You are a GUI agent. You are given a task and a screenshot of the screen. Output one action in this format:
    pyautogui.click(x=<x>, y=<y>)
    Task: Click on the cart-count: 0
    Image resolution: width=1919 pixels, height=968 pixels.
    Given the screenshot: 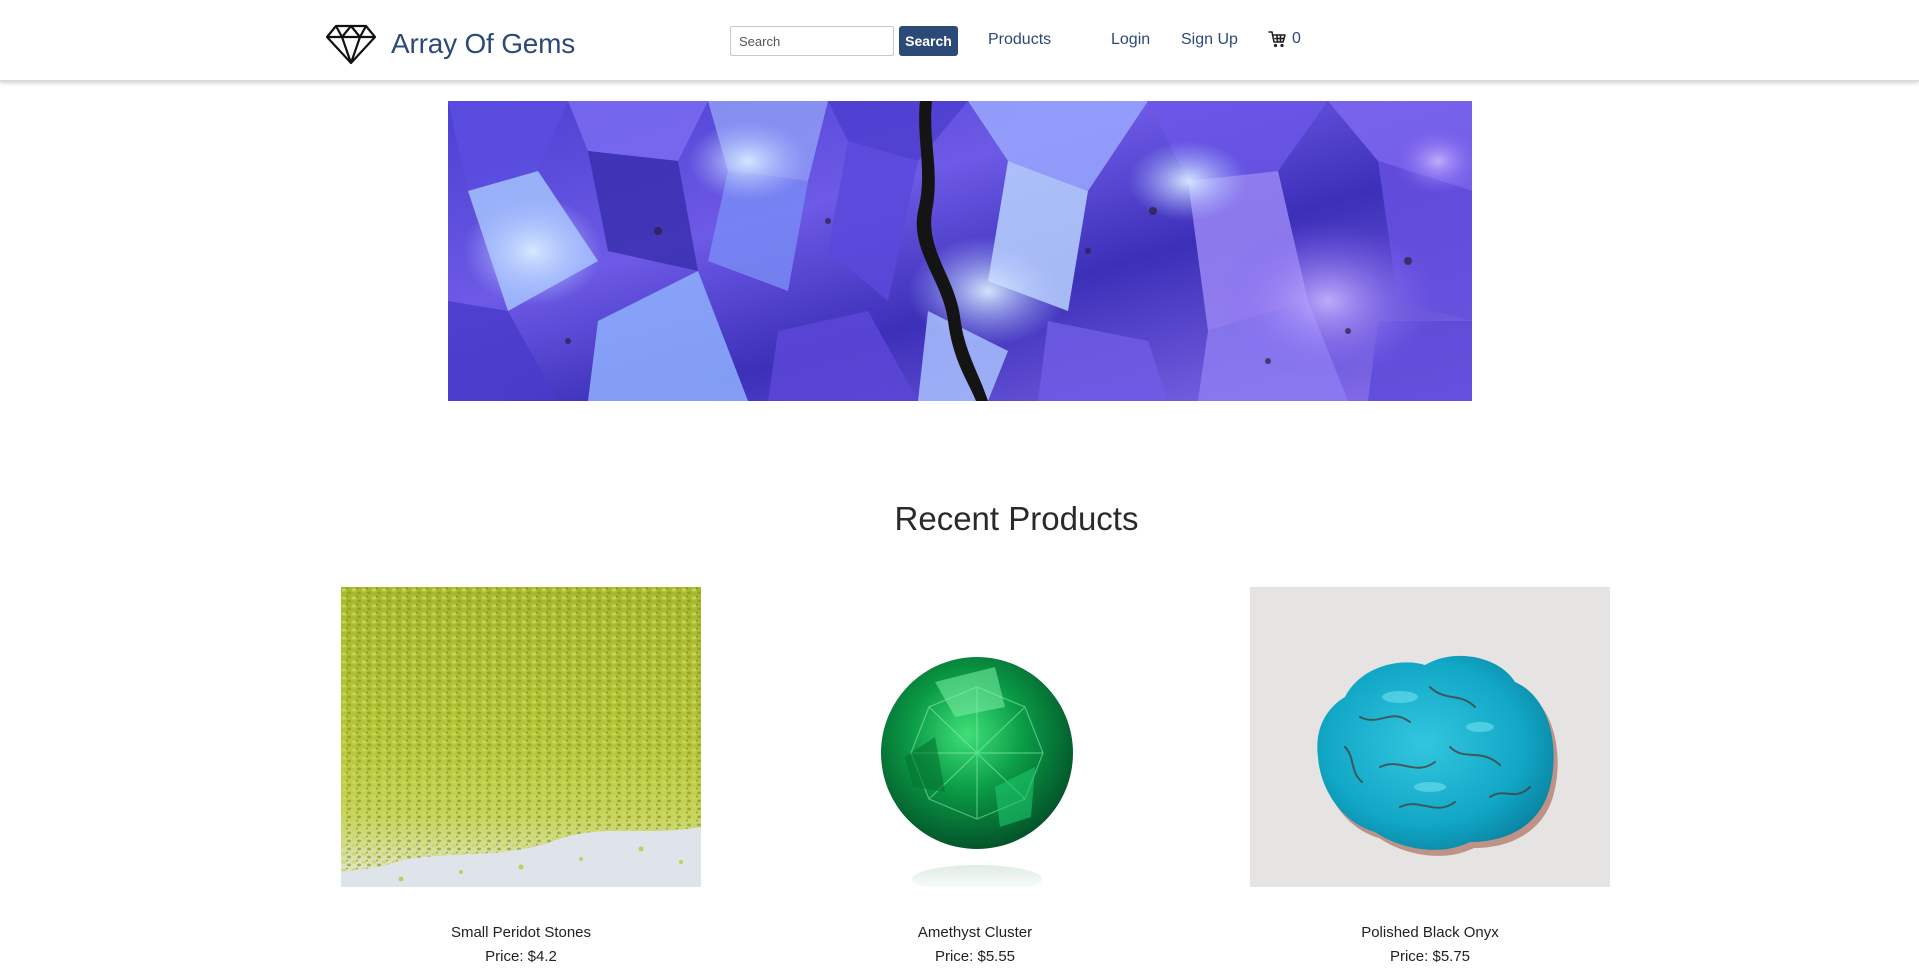 What is the action you would take?
    pyautogui.click(x=1296, y=38)
    